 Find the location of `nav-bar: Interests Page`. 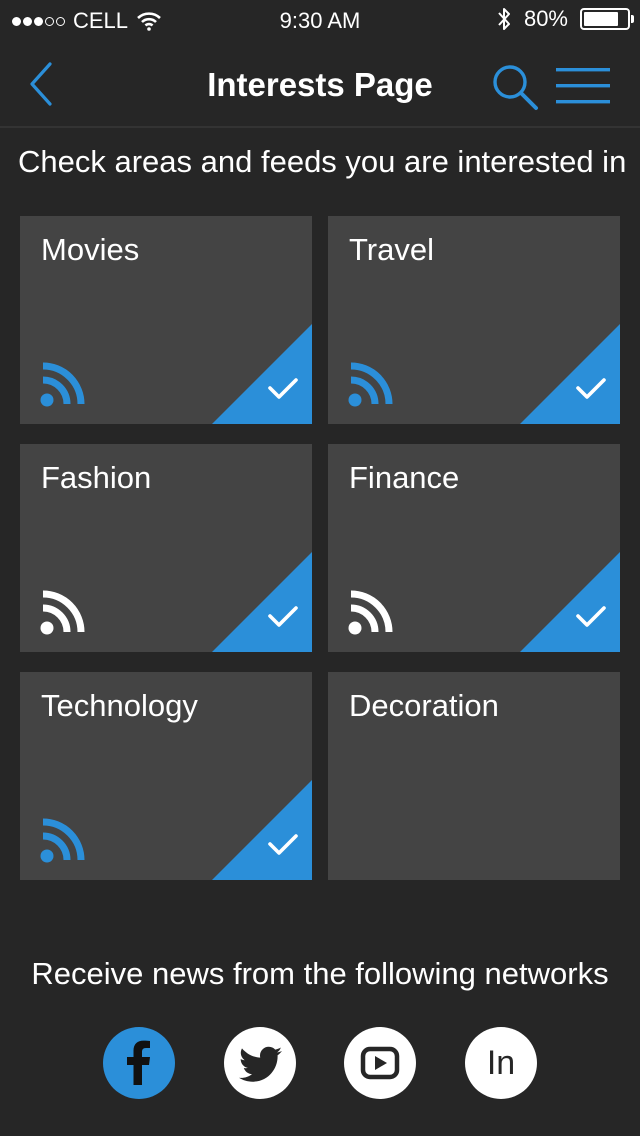

nav-bar: Interests Page is located at coordinates (320, 84).